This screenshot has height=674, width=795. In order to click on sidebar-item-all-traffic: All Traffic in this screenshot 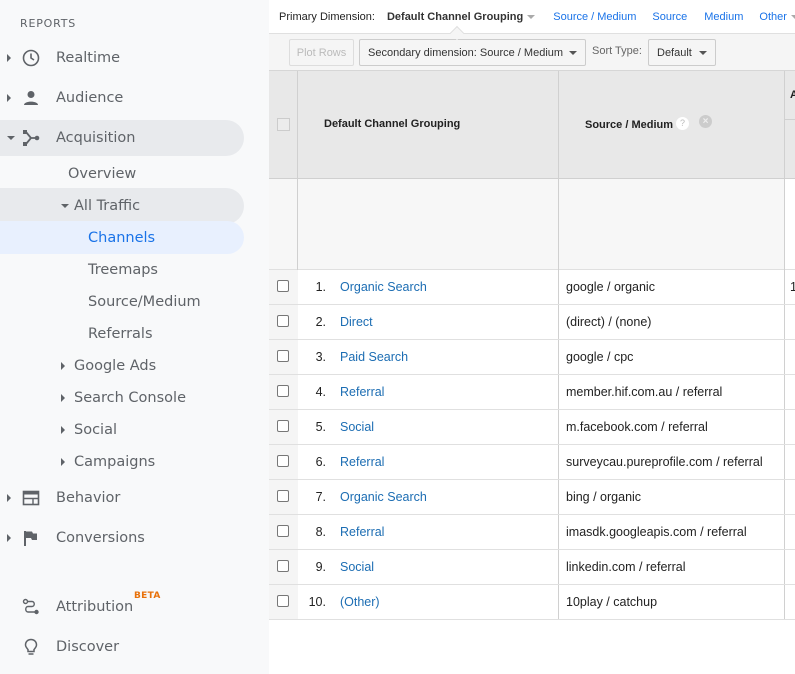, I will do `click(122, 206)`.